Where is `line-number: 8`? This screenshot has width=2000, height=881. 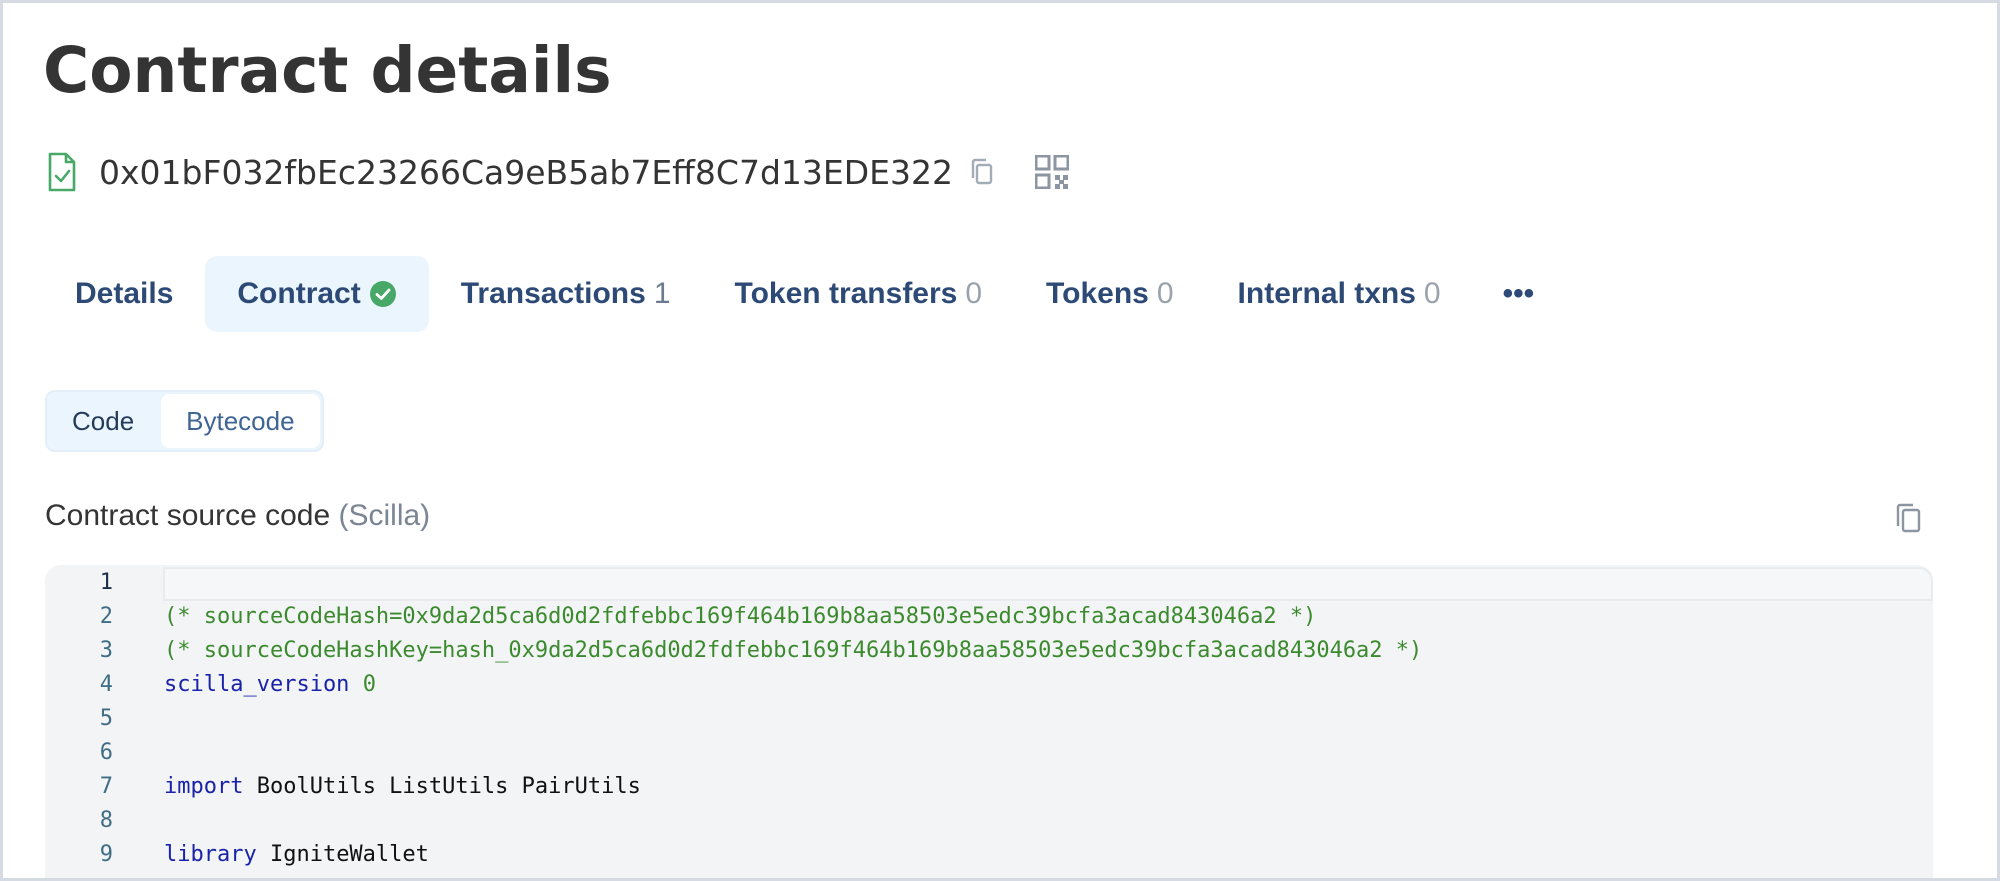
line-number: 8 is located at coordinates (106, 820).